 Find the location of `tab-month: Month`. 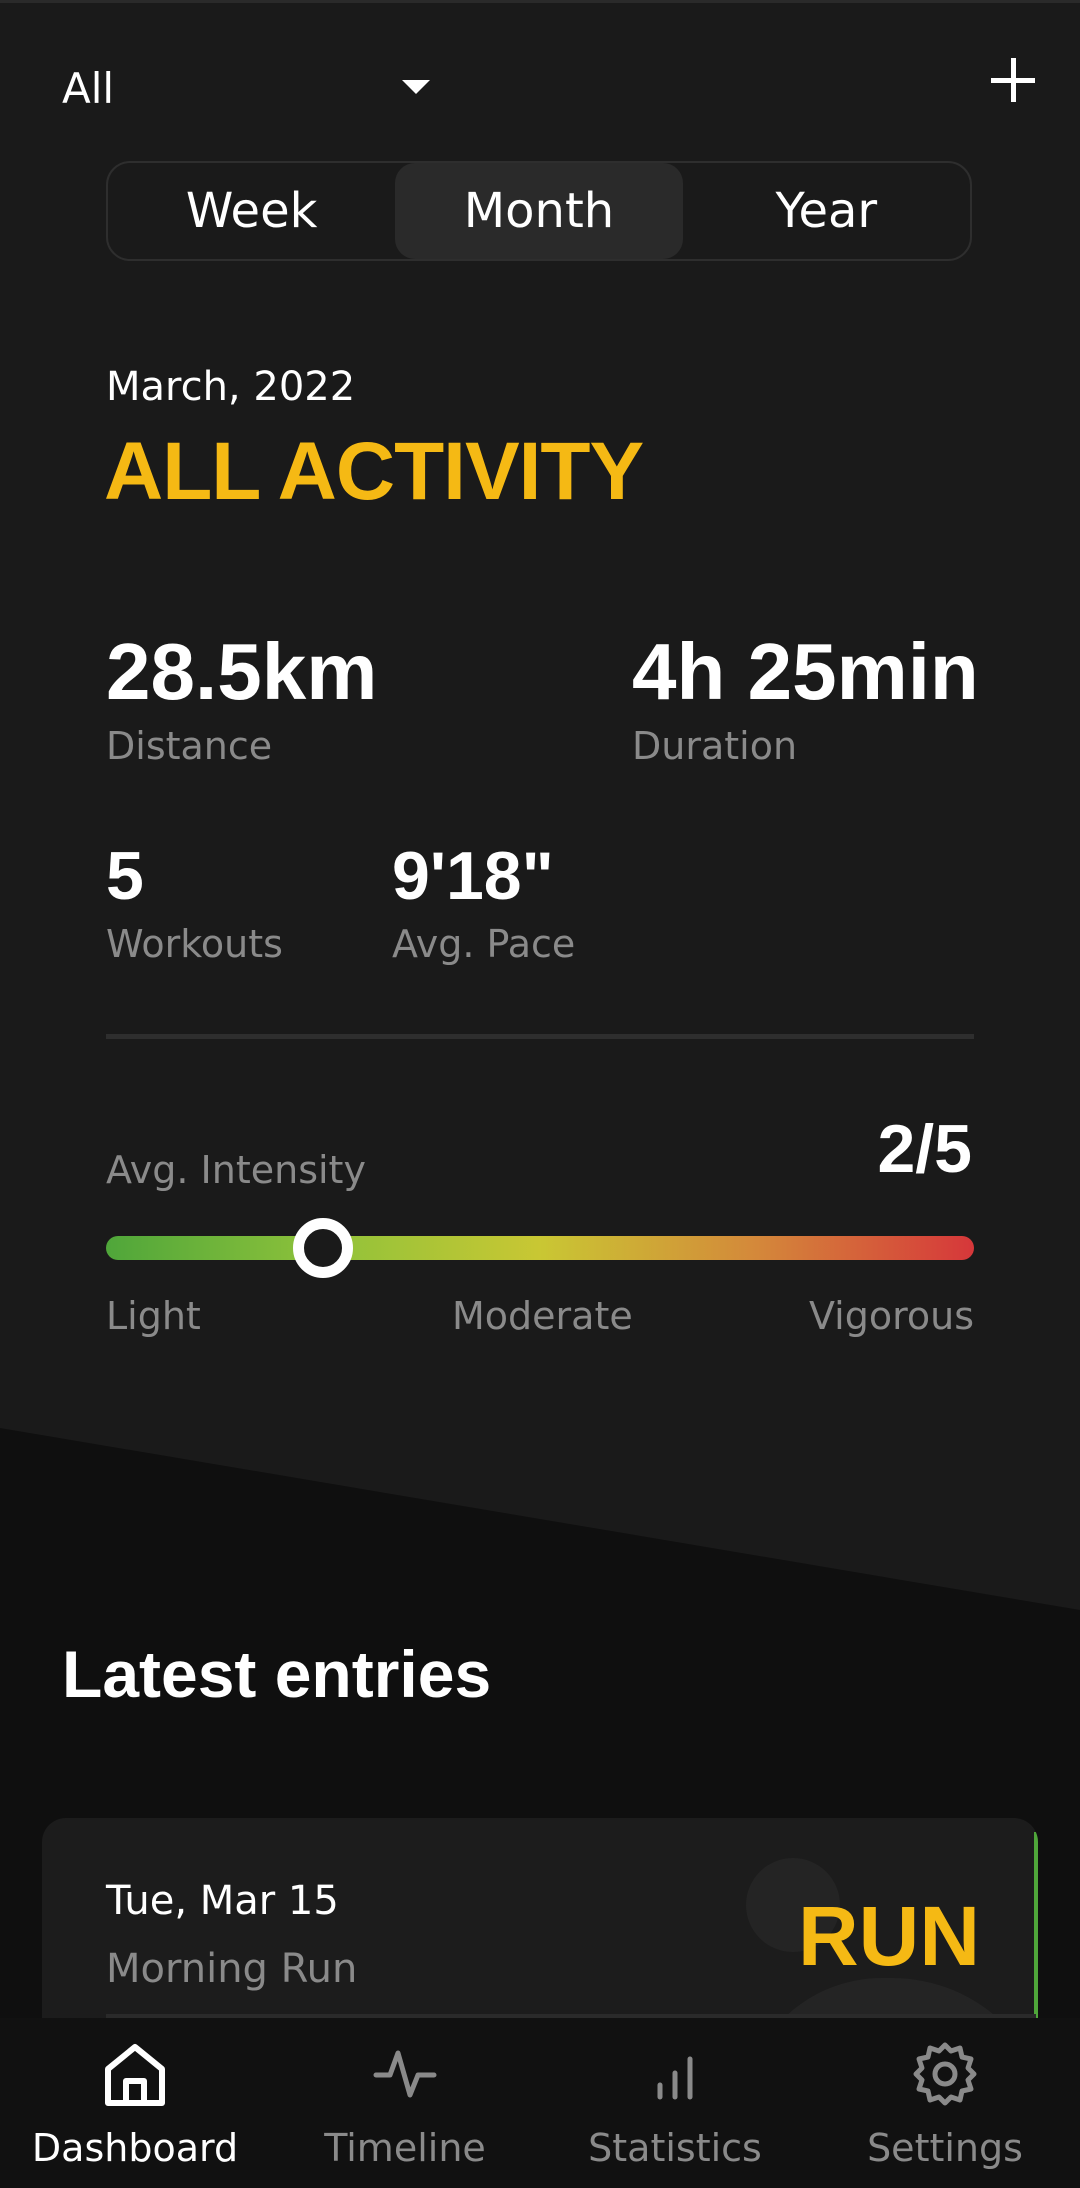

tab-month: Month is located at coordinates (539, 211).